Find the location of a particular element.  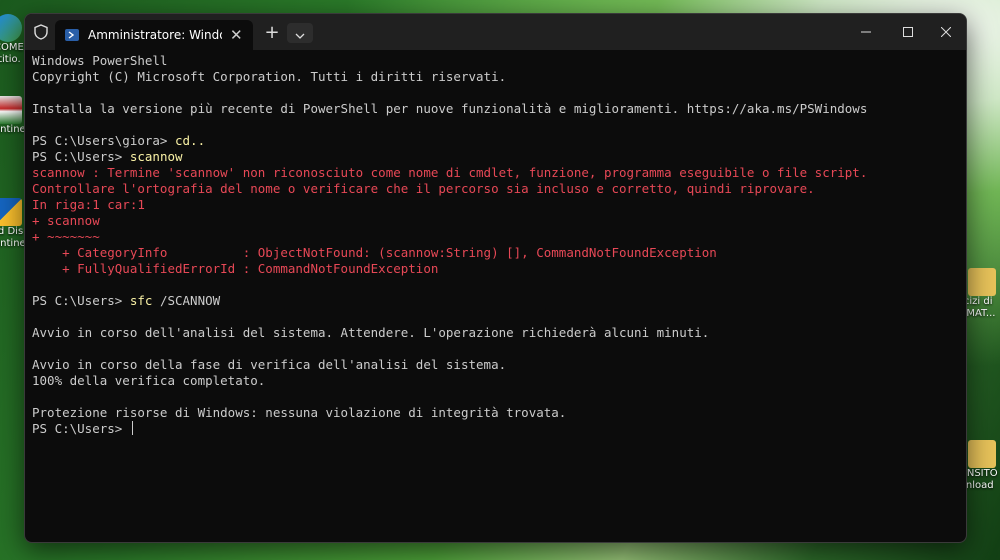

desktop-icon-1: COME rtitio. is located at coordinates (12, 40).